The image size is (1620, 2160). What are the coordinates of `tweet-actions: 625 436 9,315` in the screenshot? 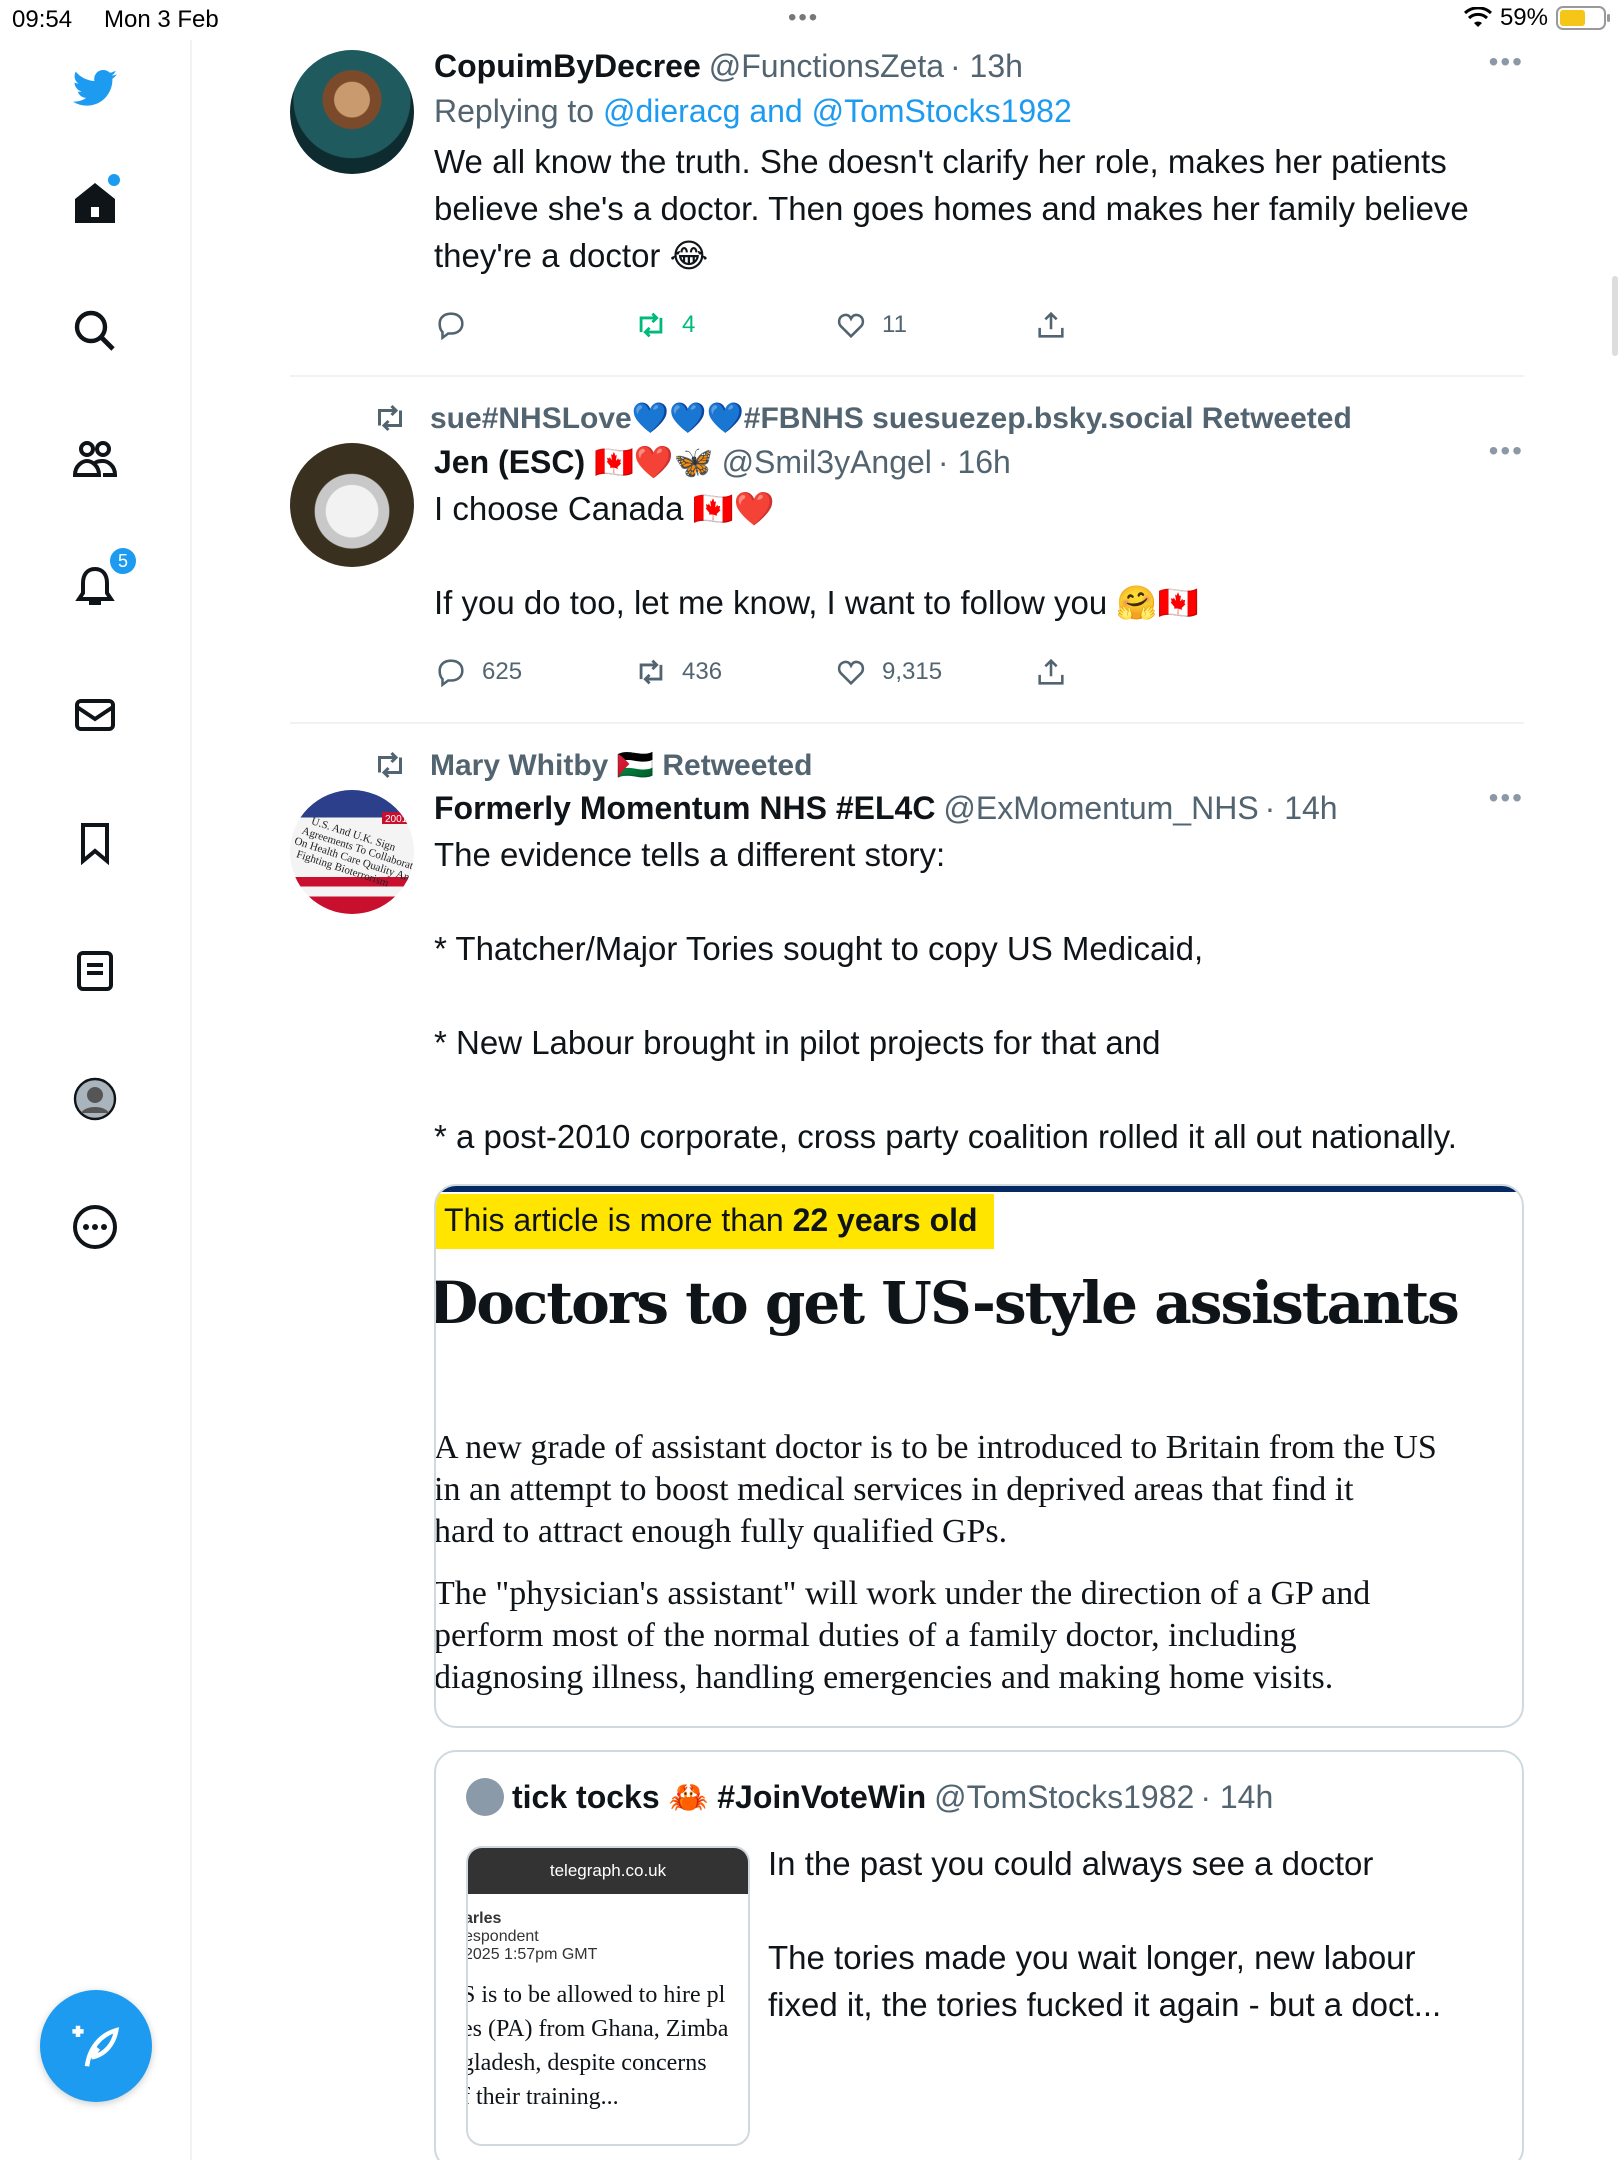 It's located at (979, 672).